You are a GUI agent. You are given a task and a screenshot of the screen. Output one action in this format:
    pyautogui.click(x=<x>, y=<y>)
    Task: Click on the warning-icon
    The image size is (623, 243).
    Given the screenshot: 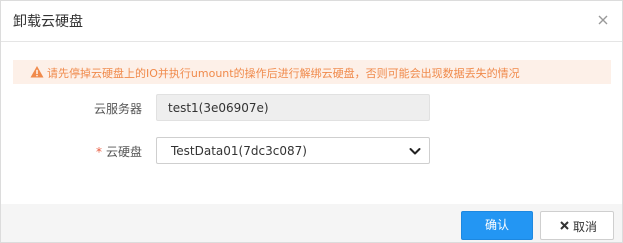 What is the action you would take?
    pyautogui.click(x=37, y=72)
    